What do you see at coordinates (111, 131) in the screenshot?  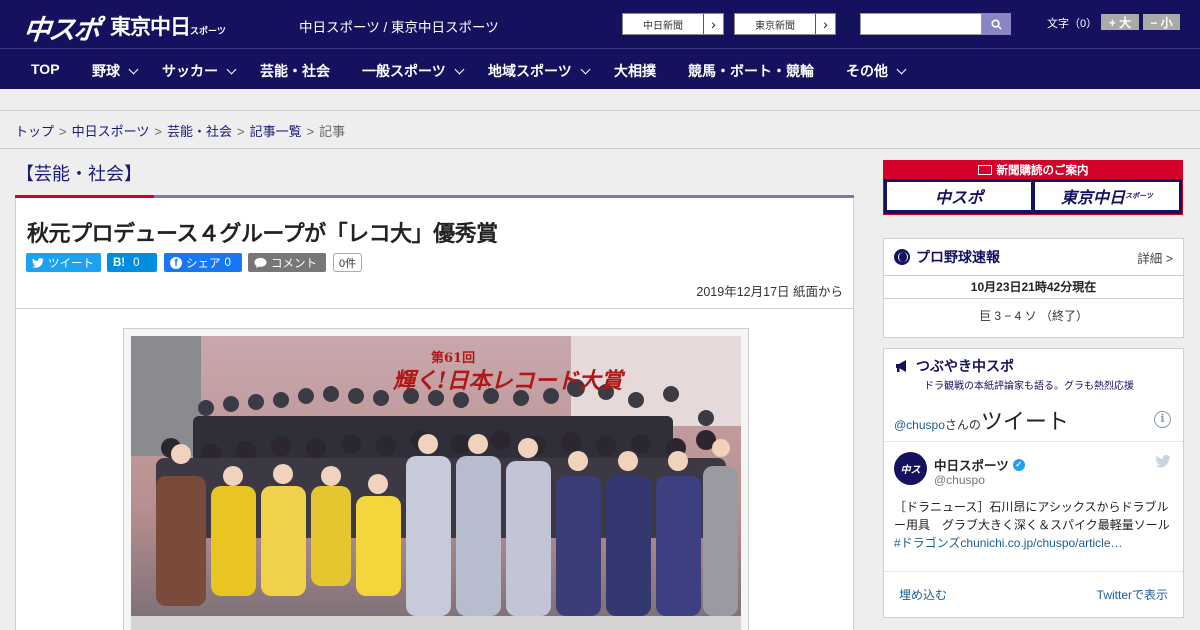 I see `breadcrumb-chunichi-sports: 中日スポーツ` at bounding box center [111, 131].